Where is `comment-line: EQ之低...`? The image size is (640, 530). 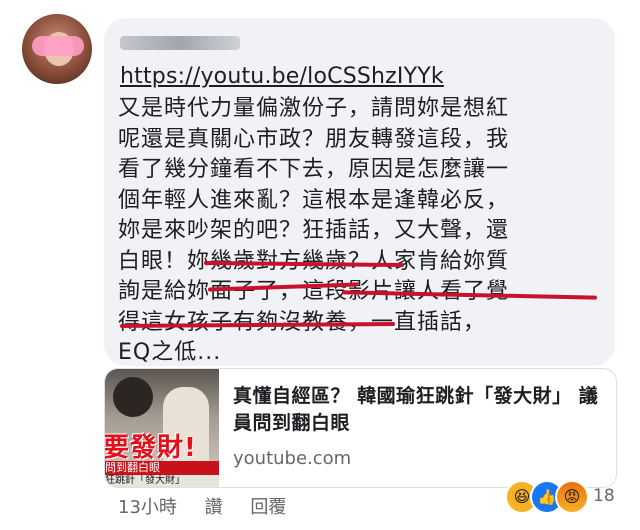 comment-line: EQ之低... is located at coordinates (170, 352).